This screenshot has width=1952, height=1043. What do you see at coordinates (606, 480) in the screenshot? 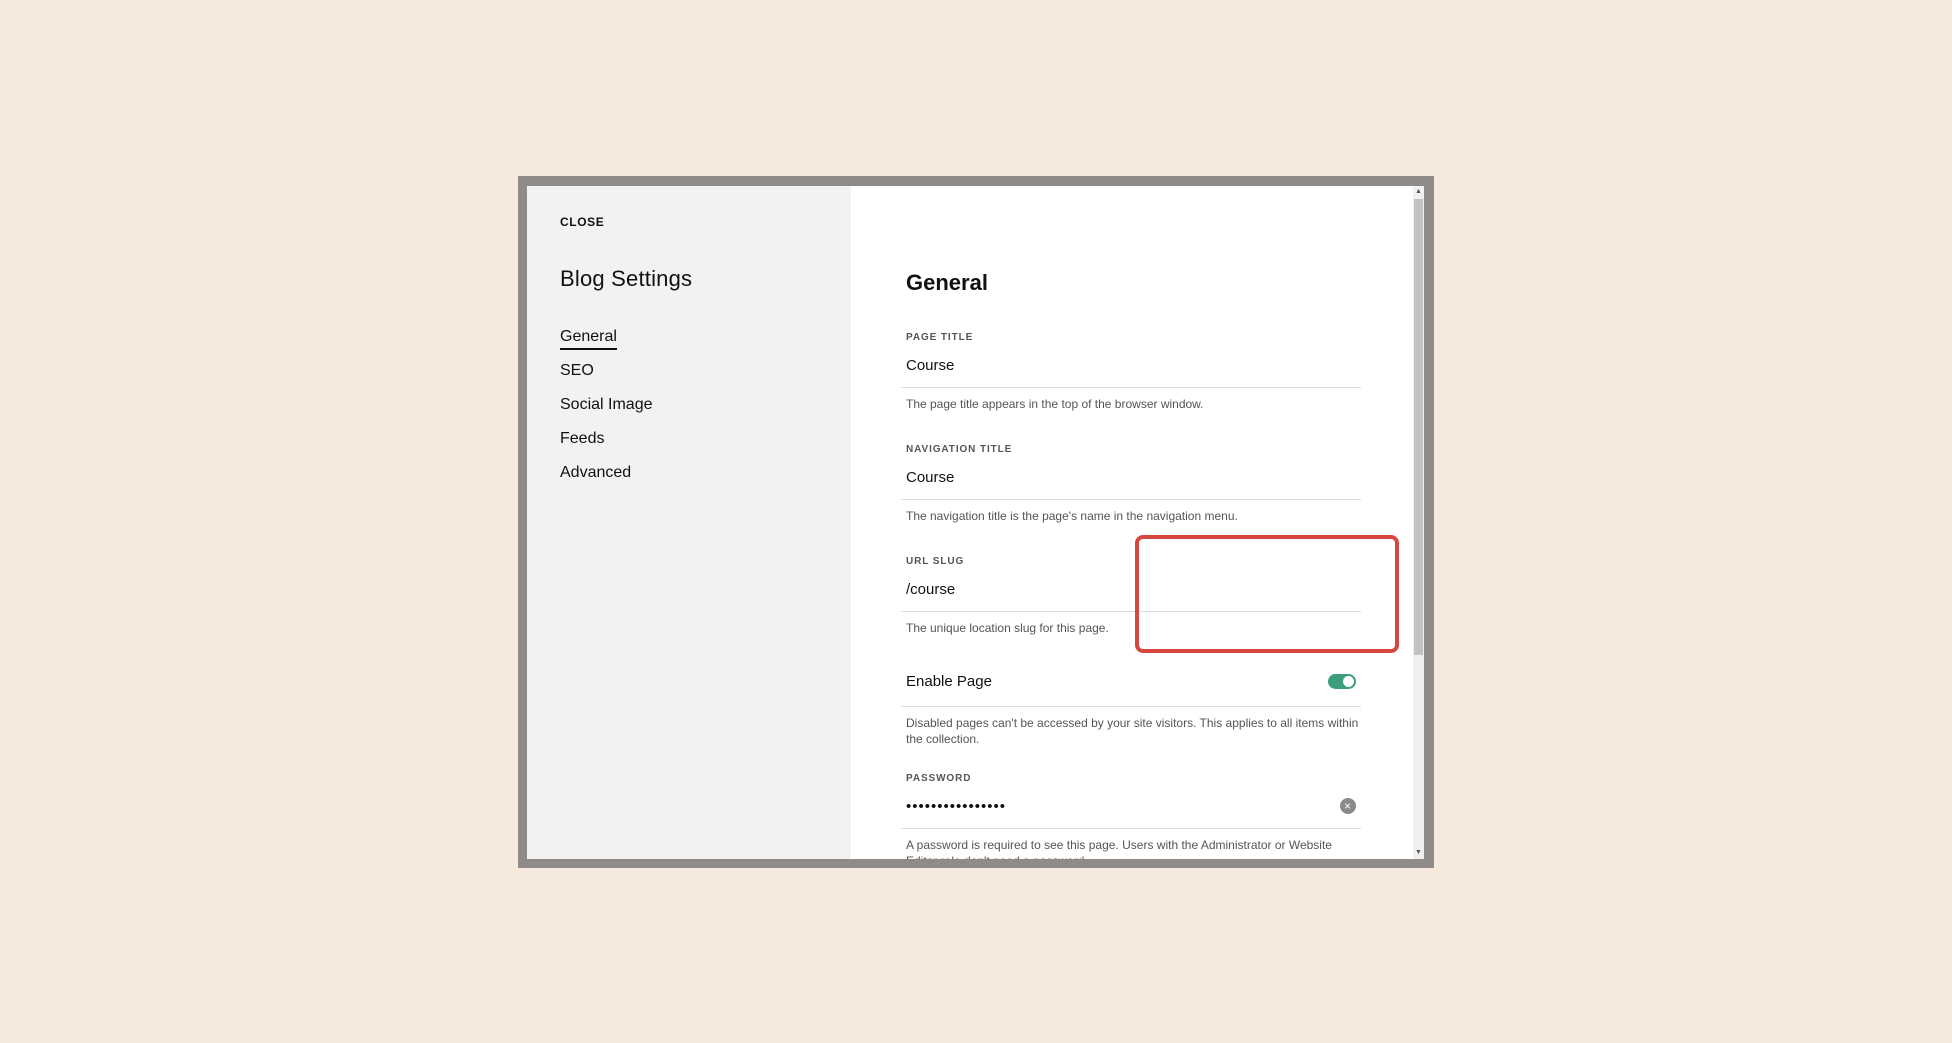
I see `nav-item-advanced: Advanced` at bounding box center [606, 480].